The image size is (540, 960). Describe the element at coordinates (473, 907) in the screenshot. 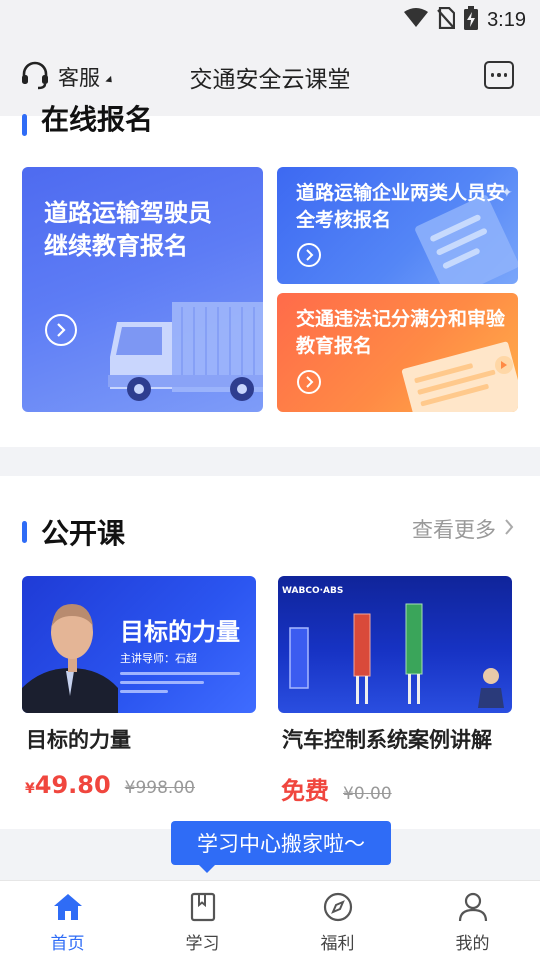

I see `user-icon` at that location.